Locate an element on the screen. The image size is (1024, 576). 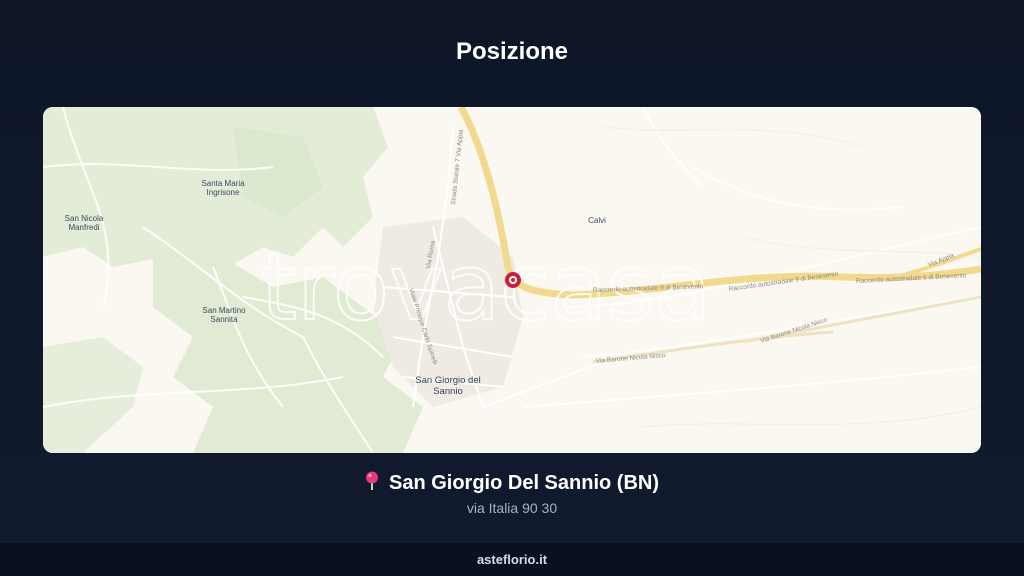
location-name: San Giorgio Del Sannio (BN) is located at coordinates (523, 483).